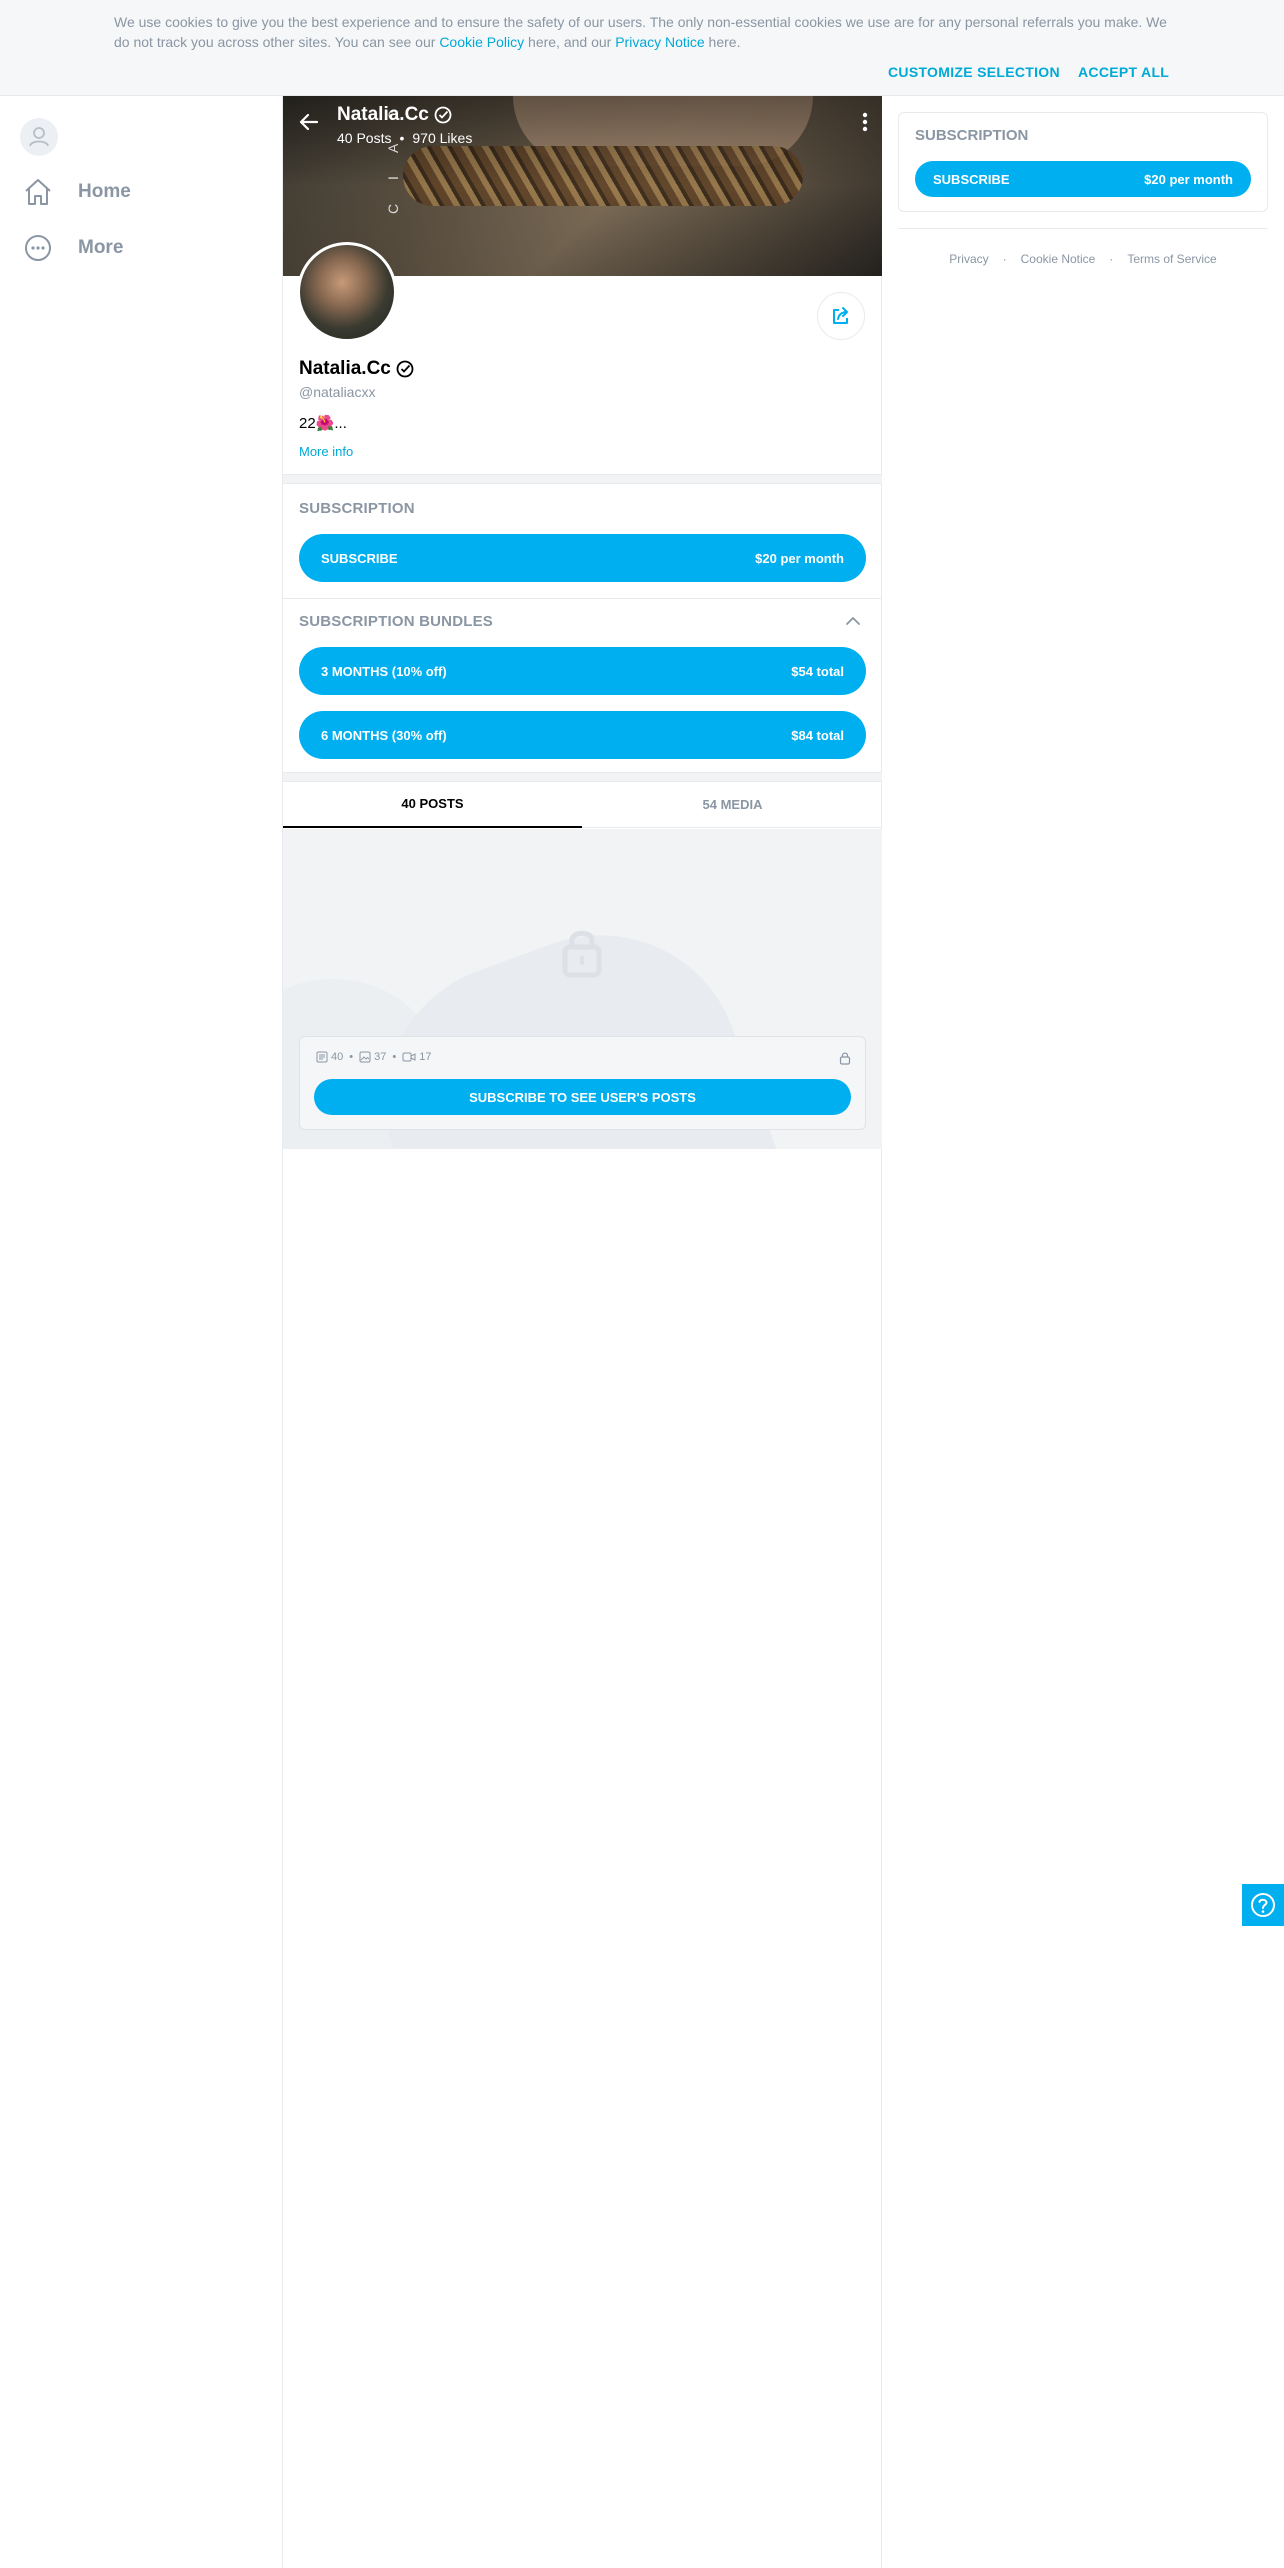  What do you see at coordinates (337, 392) in the screenshot?
I see `profile-handle: @nataliacxx` at bounding box center [337, 392].